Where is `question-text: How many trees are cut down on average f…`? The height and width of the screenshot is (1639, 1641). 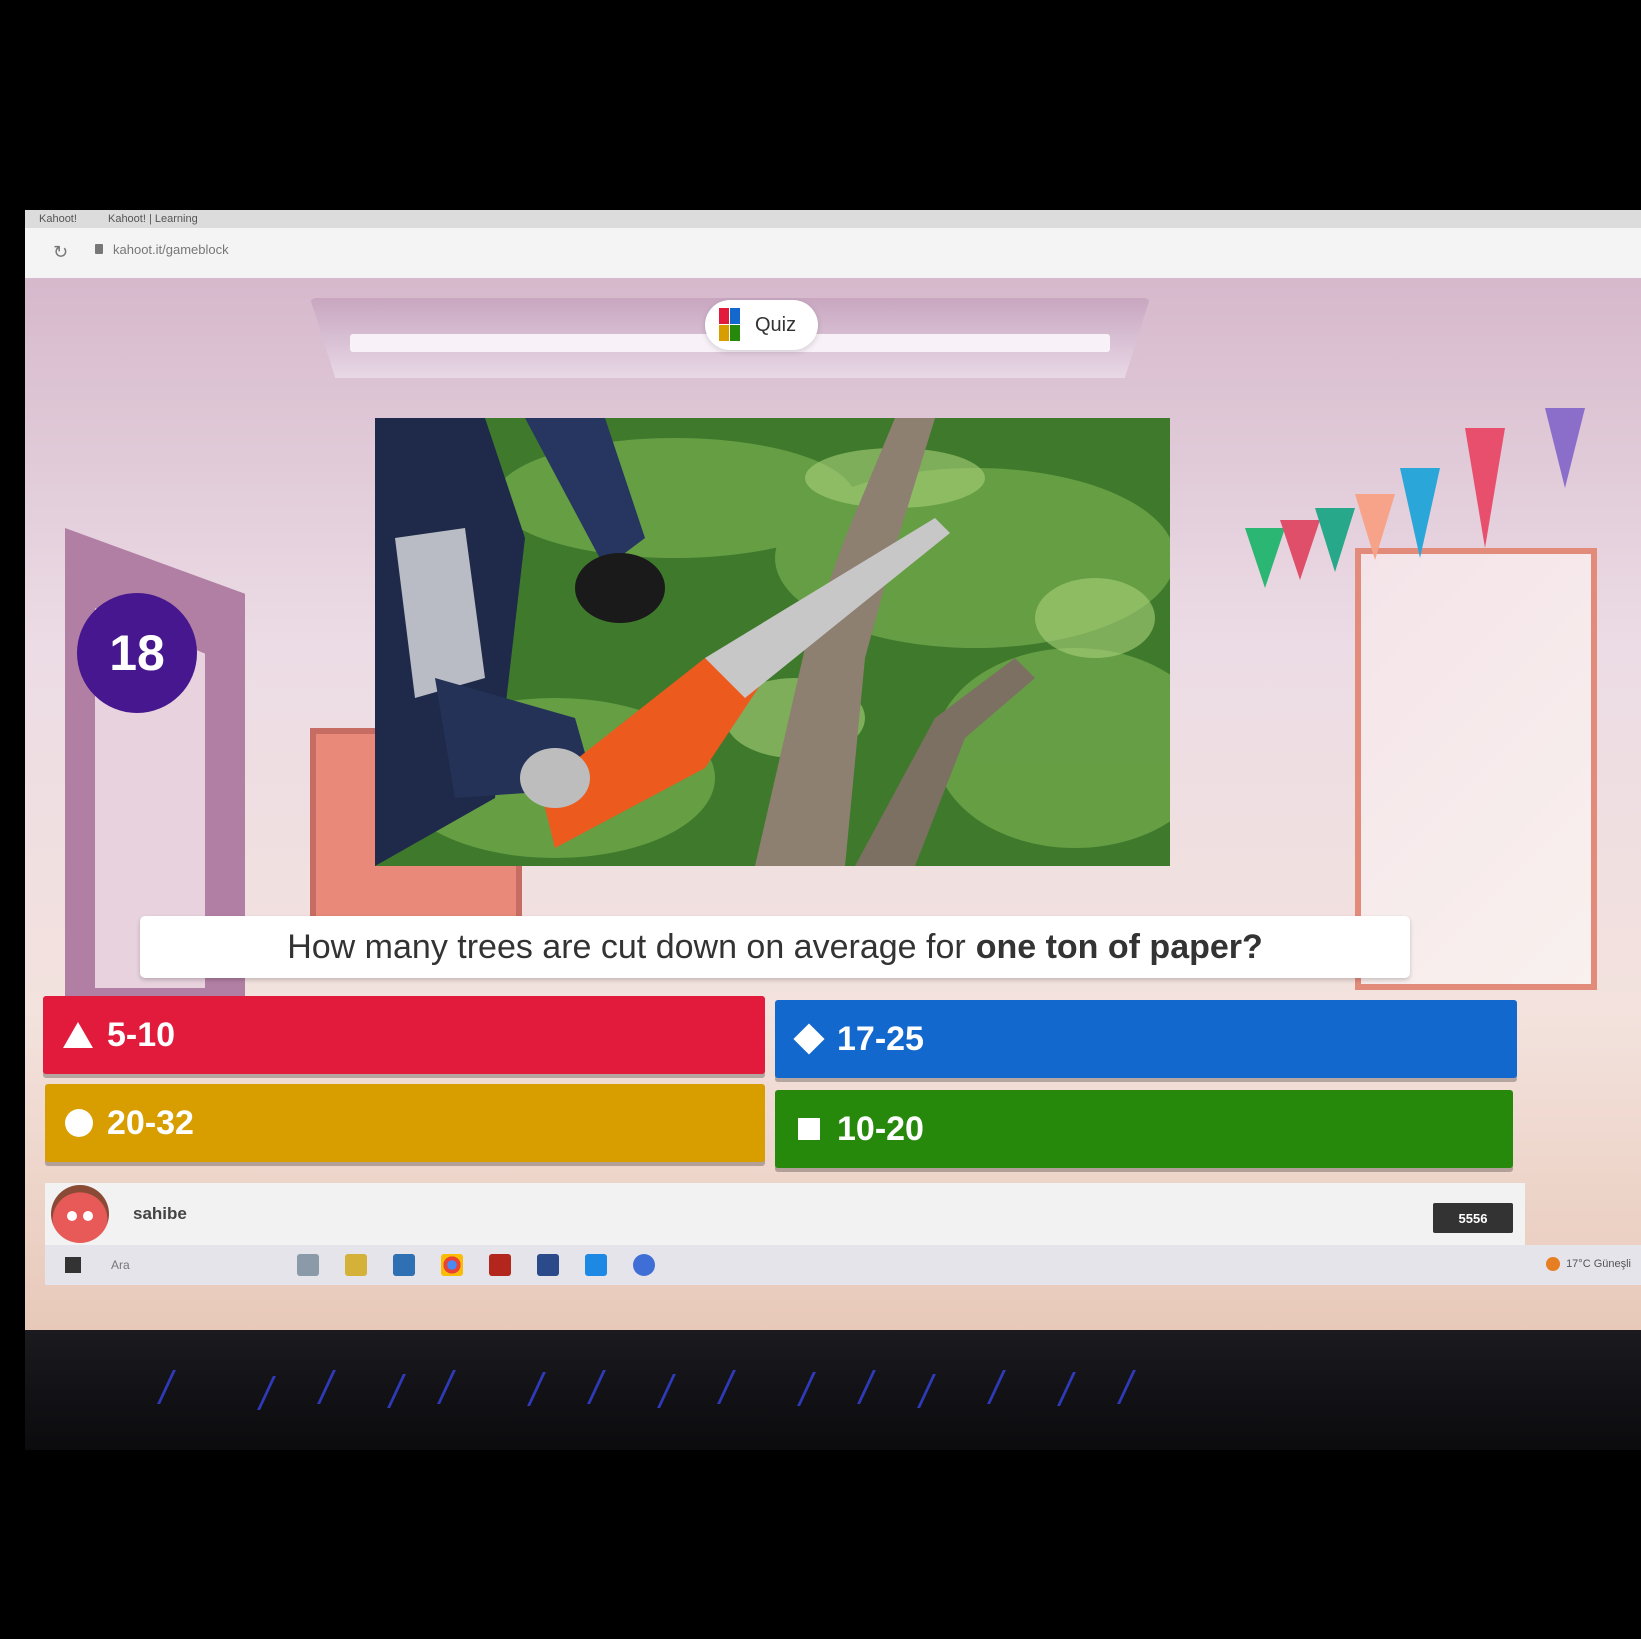 question-text: How many trees are cut down on average f… is located at coordinates (626, 946).